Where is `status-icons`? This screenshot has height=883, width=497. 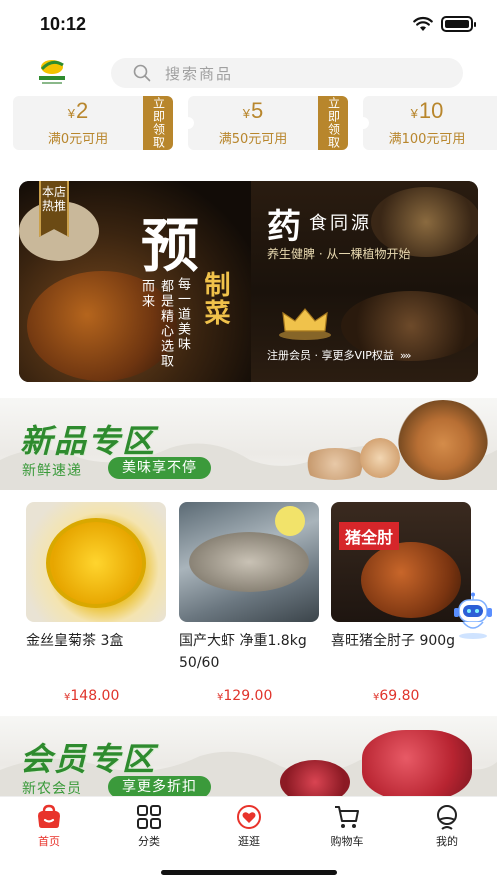 status-icons is located at coordinates (444, 24).